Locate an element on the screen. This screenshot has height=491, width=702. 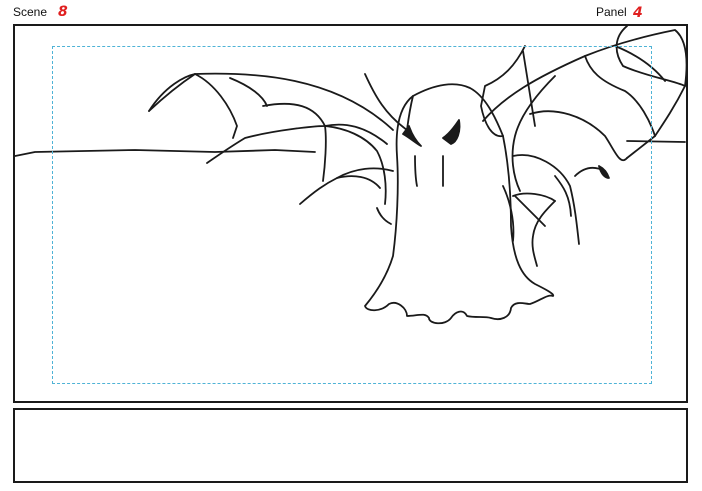
left-eye is located at coordinates (412, 136).